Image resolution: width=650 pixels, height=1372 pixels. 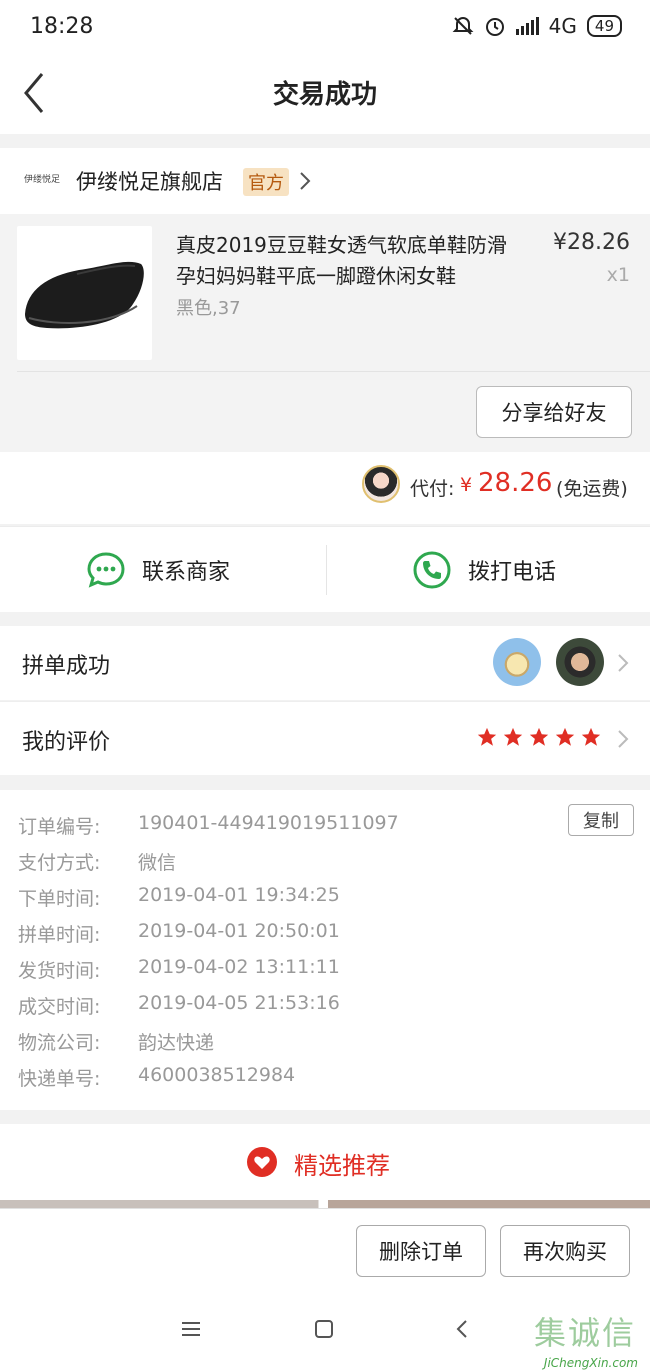 I want to click on info-key: 拼单时间:, so click(x=59, y=935).